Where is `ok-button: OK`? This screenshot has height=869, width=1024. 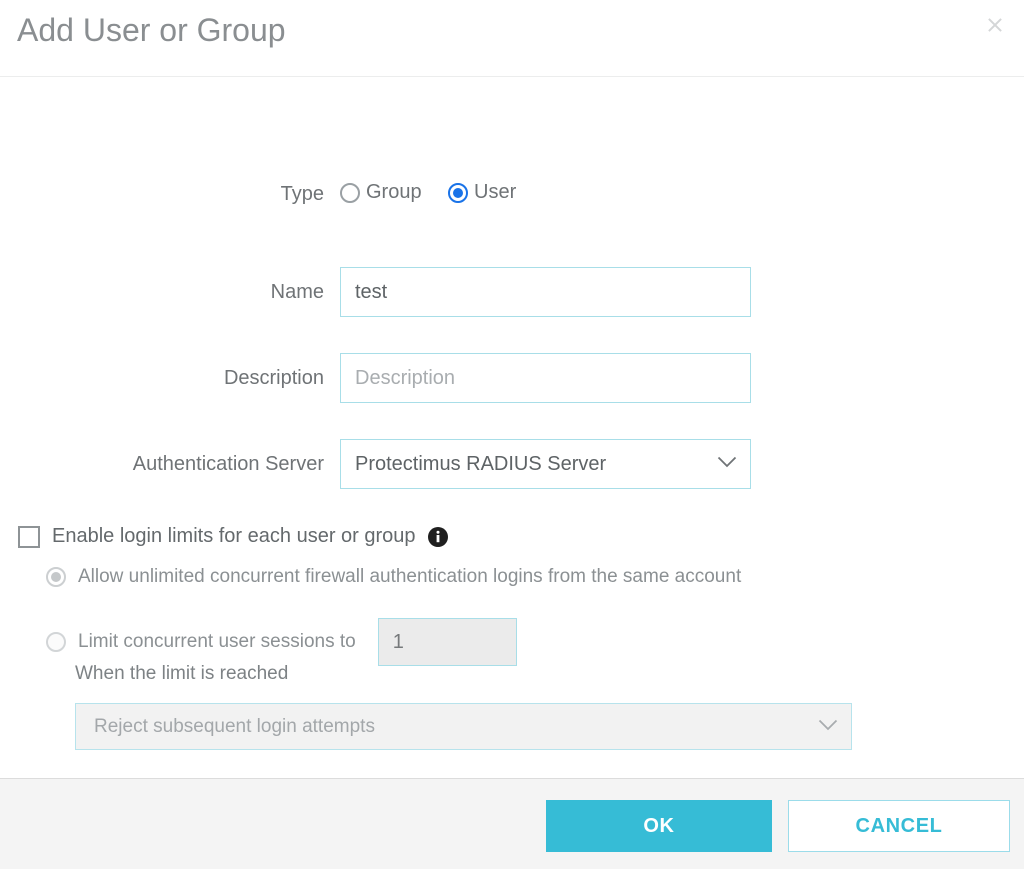
ok-button: OK is located at coordinates (659, 826).